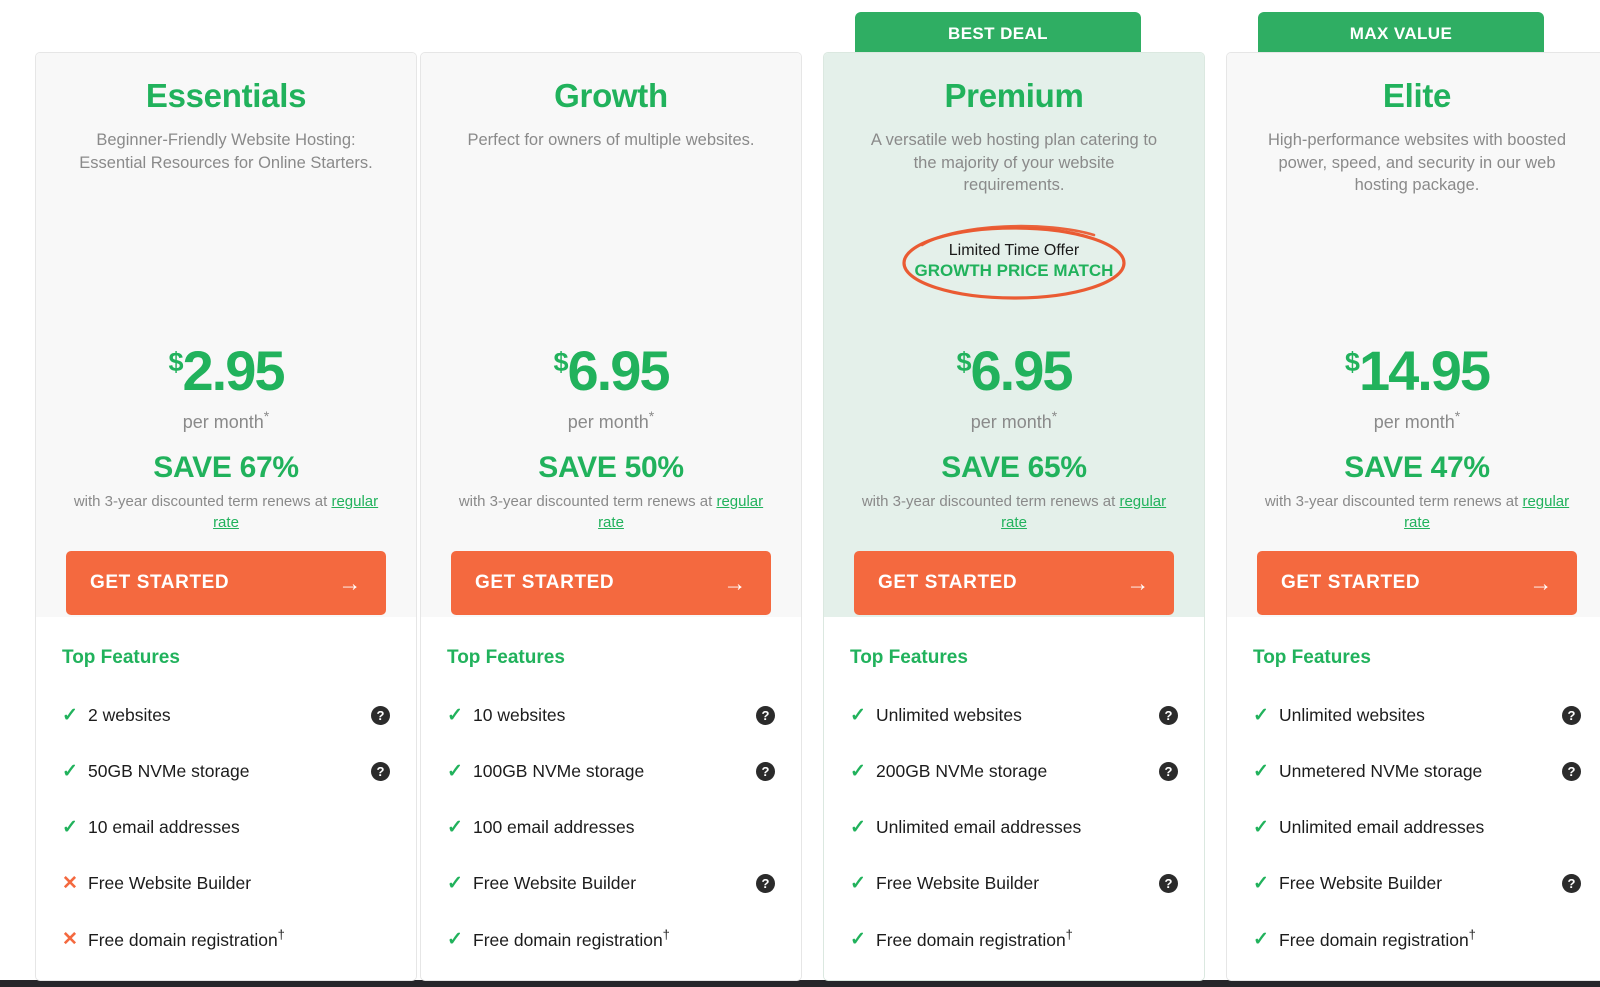 The width and height of the screenshot is (1600, 987). Describe the element at coordinates (963, 362) in the screenshot. I see `currency-symbol: $` at that location.